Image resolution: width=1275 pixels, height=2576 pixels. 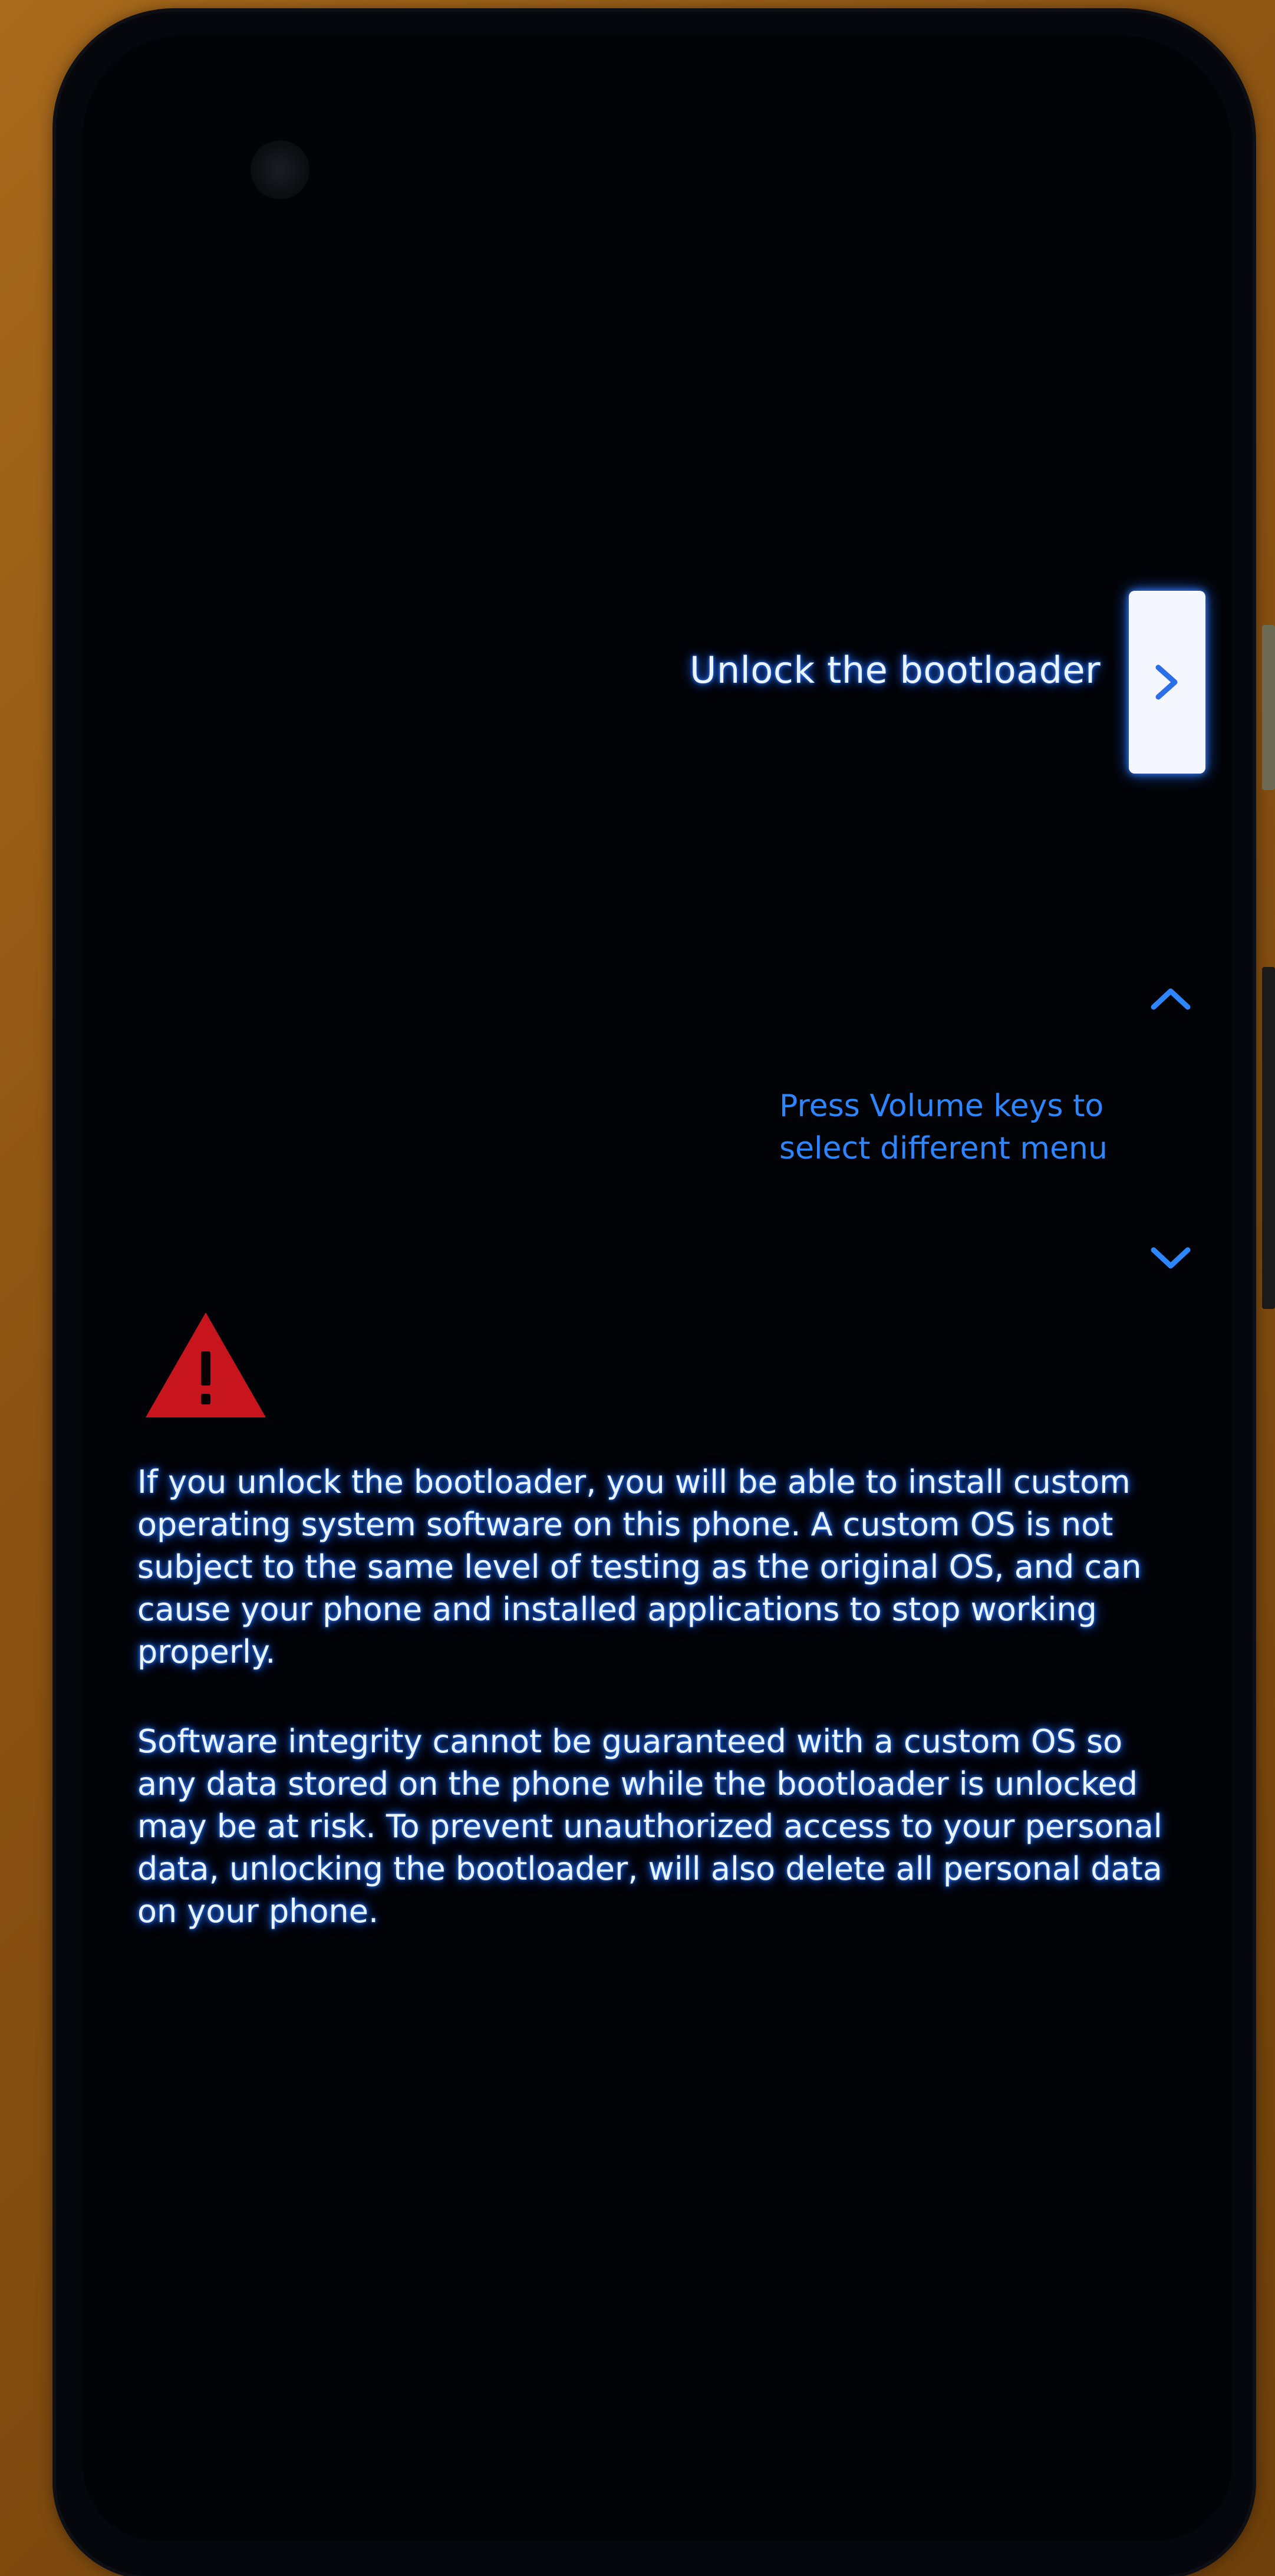 What do you see at coordinates (941, 1106) in the screenshot?
I see `hint-line-1: Press Volume keys to` at bounding box center [941, 1106].